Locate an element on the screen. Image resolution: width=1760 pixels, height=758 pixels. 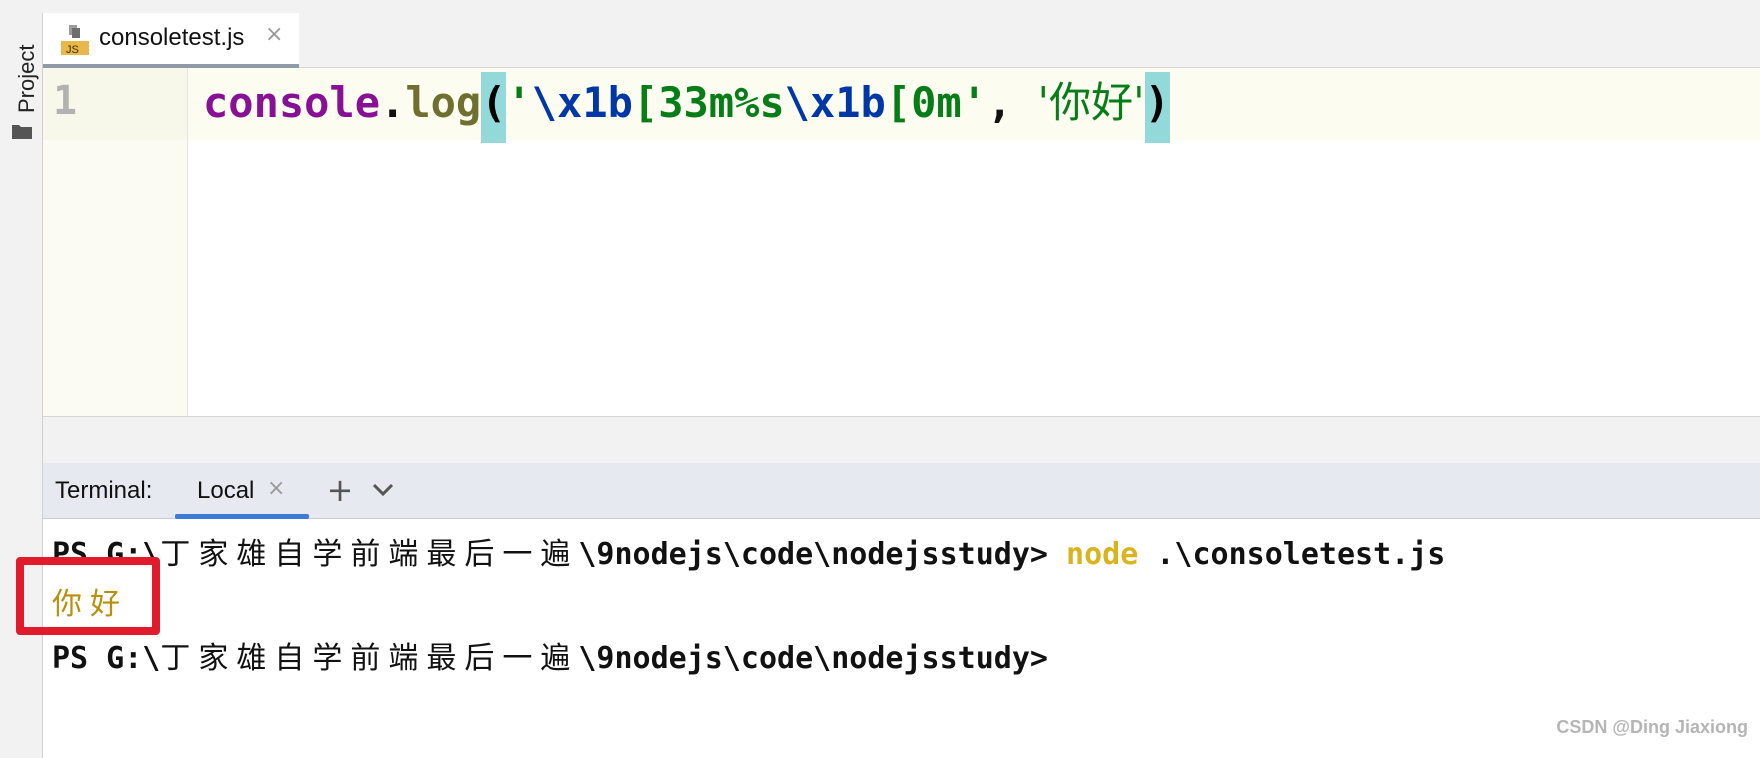
command-argument: .\consoletest.js is located at coordinates (1292, 554).